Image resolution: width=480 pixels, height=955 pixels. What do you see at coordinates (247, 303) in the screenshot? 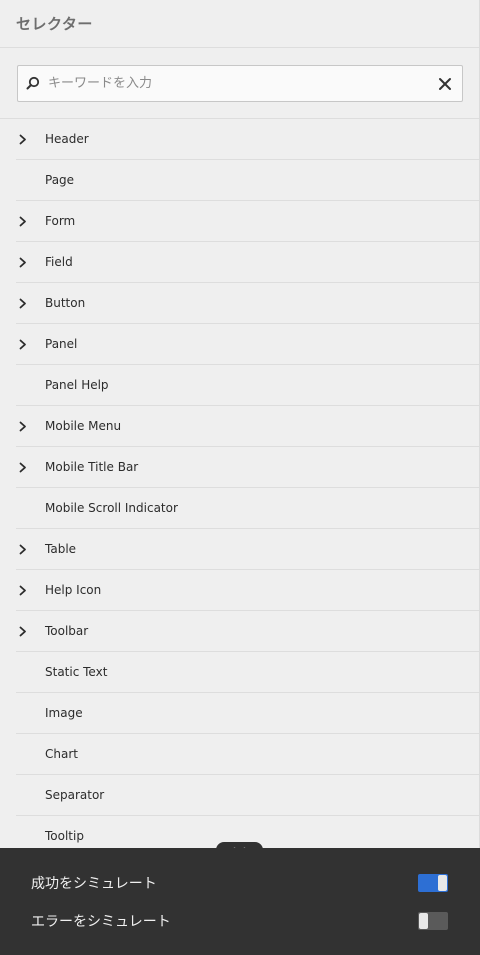
I see `tree-item: Button` at bounding box center [247, 303].